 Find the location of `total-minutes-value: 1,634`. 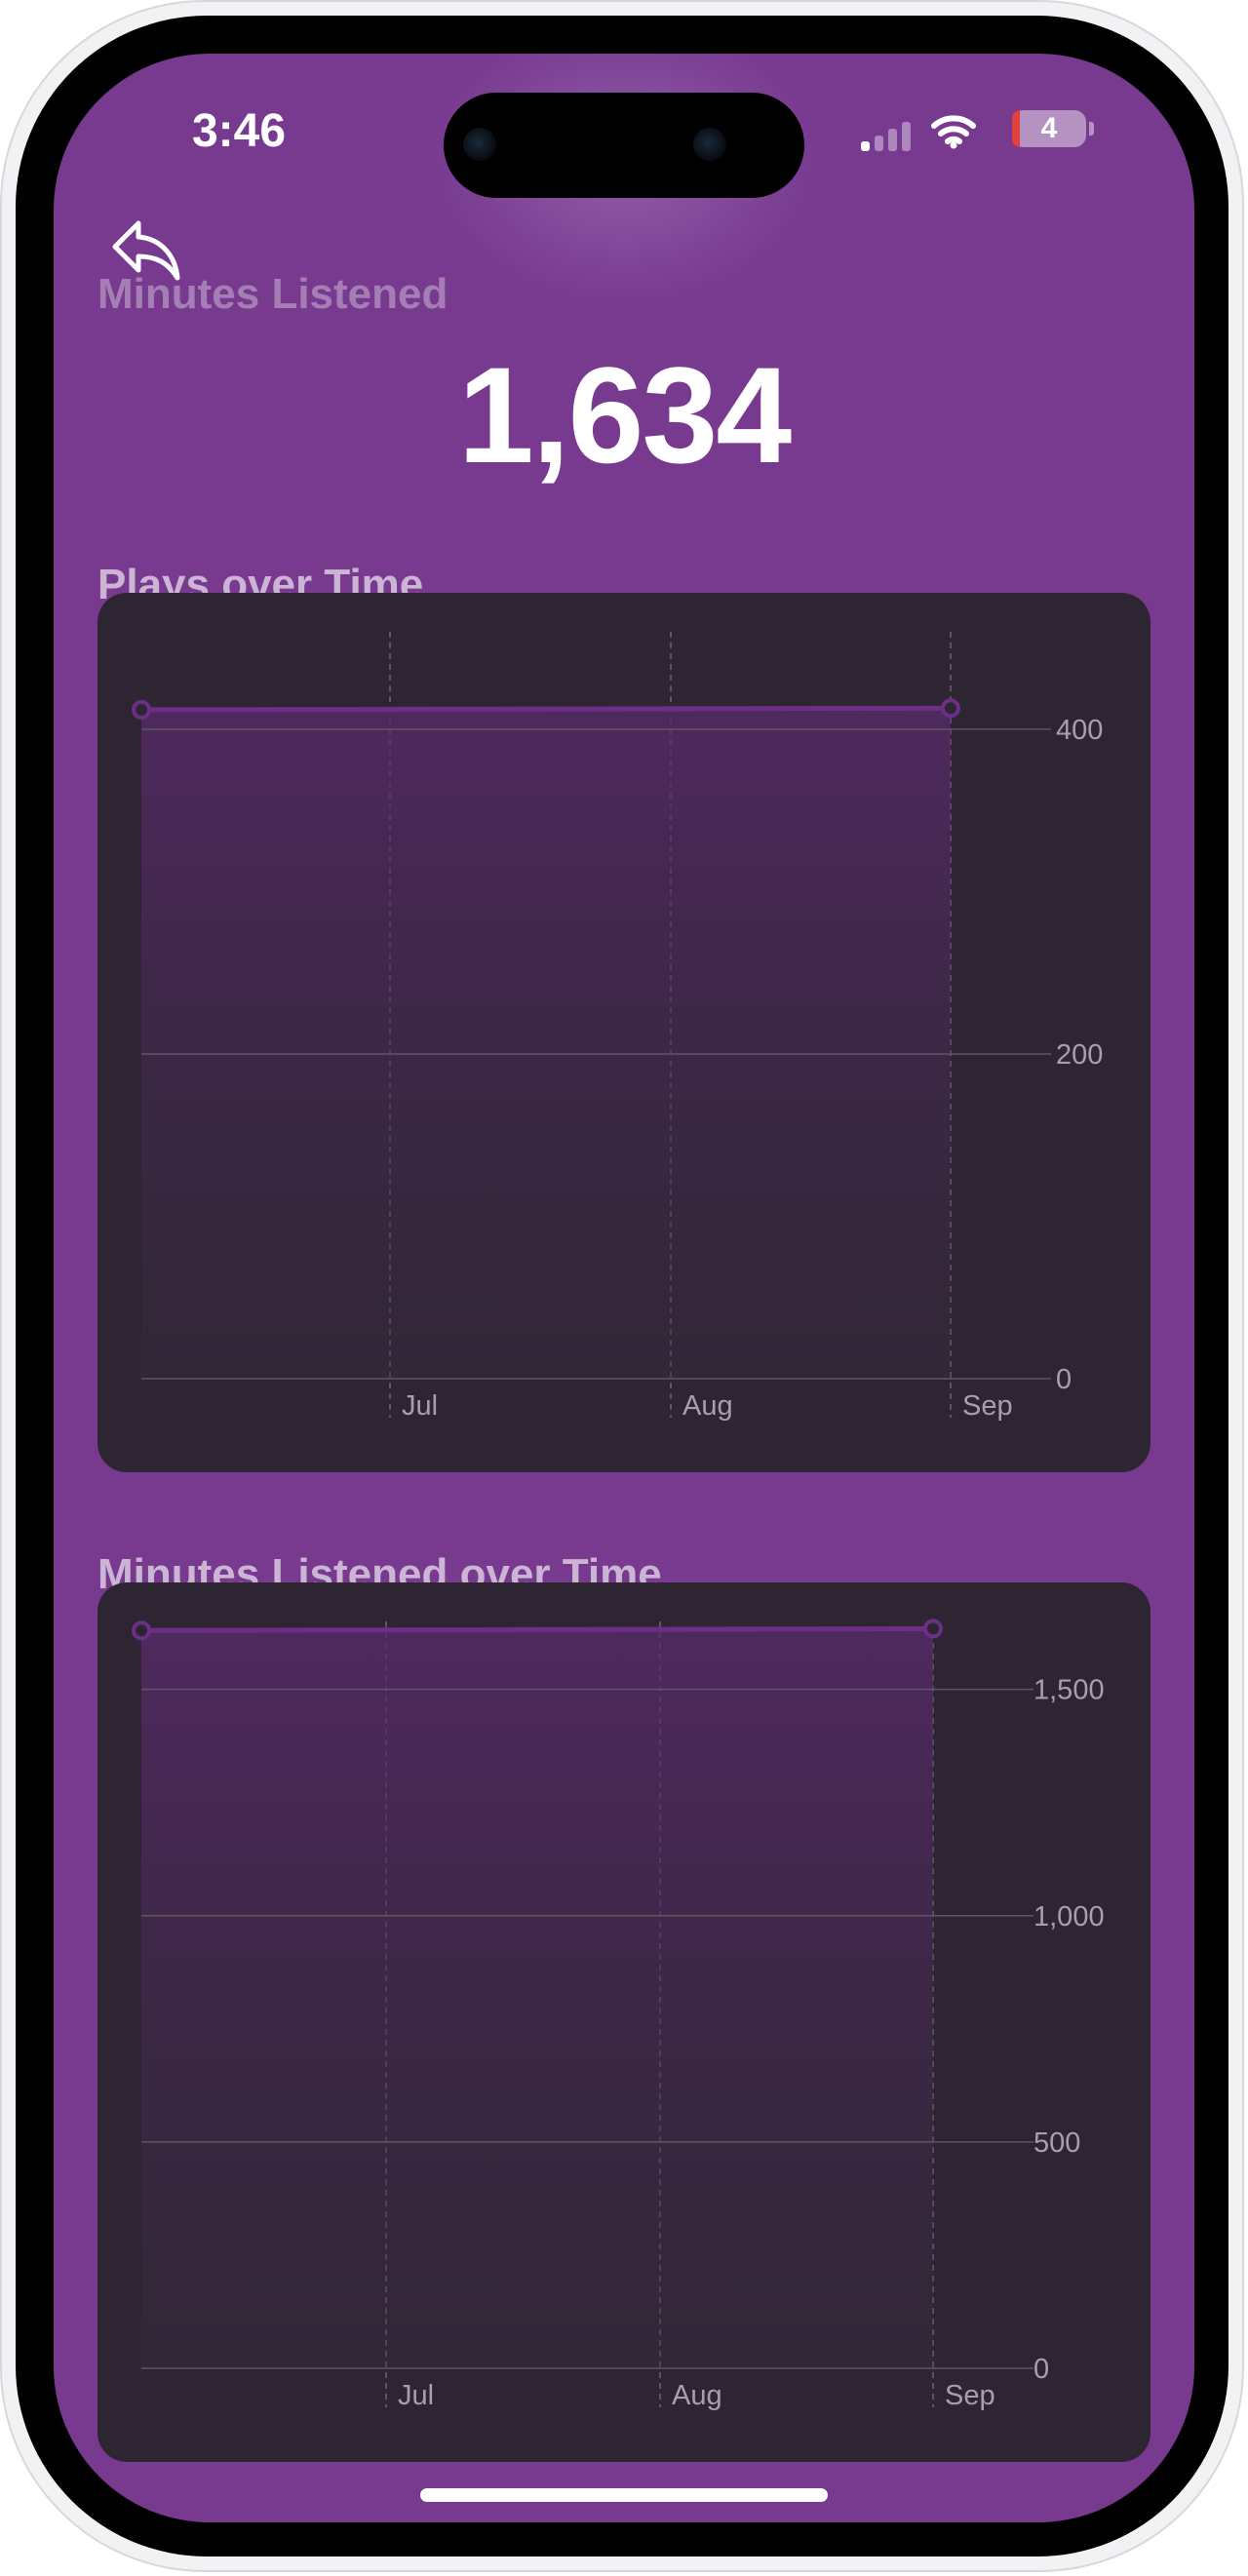

total-minutes-value: 1,634 is located at coordinates (624, 414).